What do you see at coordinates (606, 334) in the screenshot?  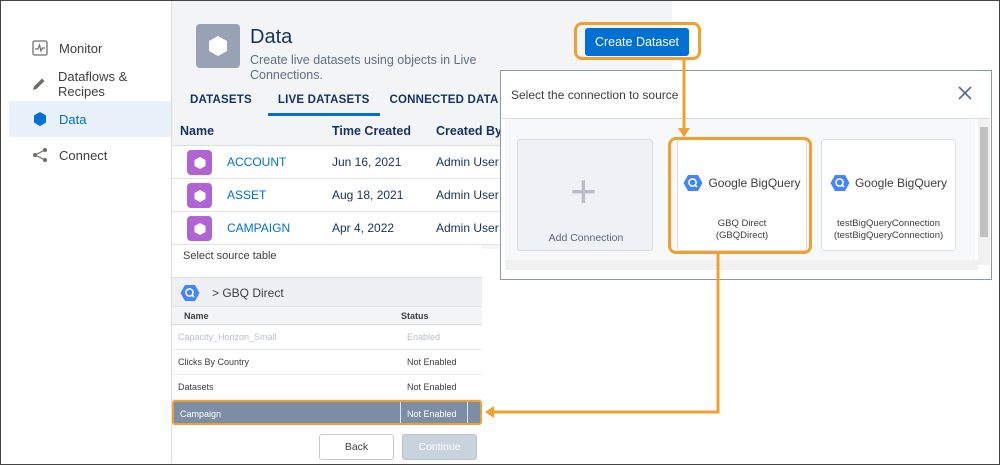 I see `arrow-to-campaign-row` at bounding box center [606, 334].